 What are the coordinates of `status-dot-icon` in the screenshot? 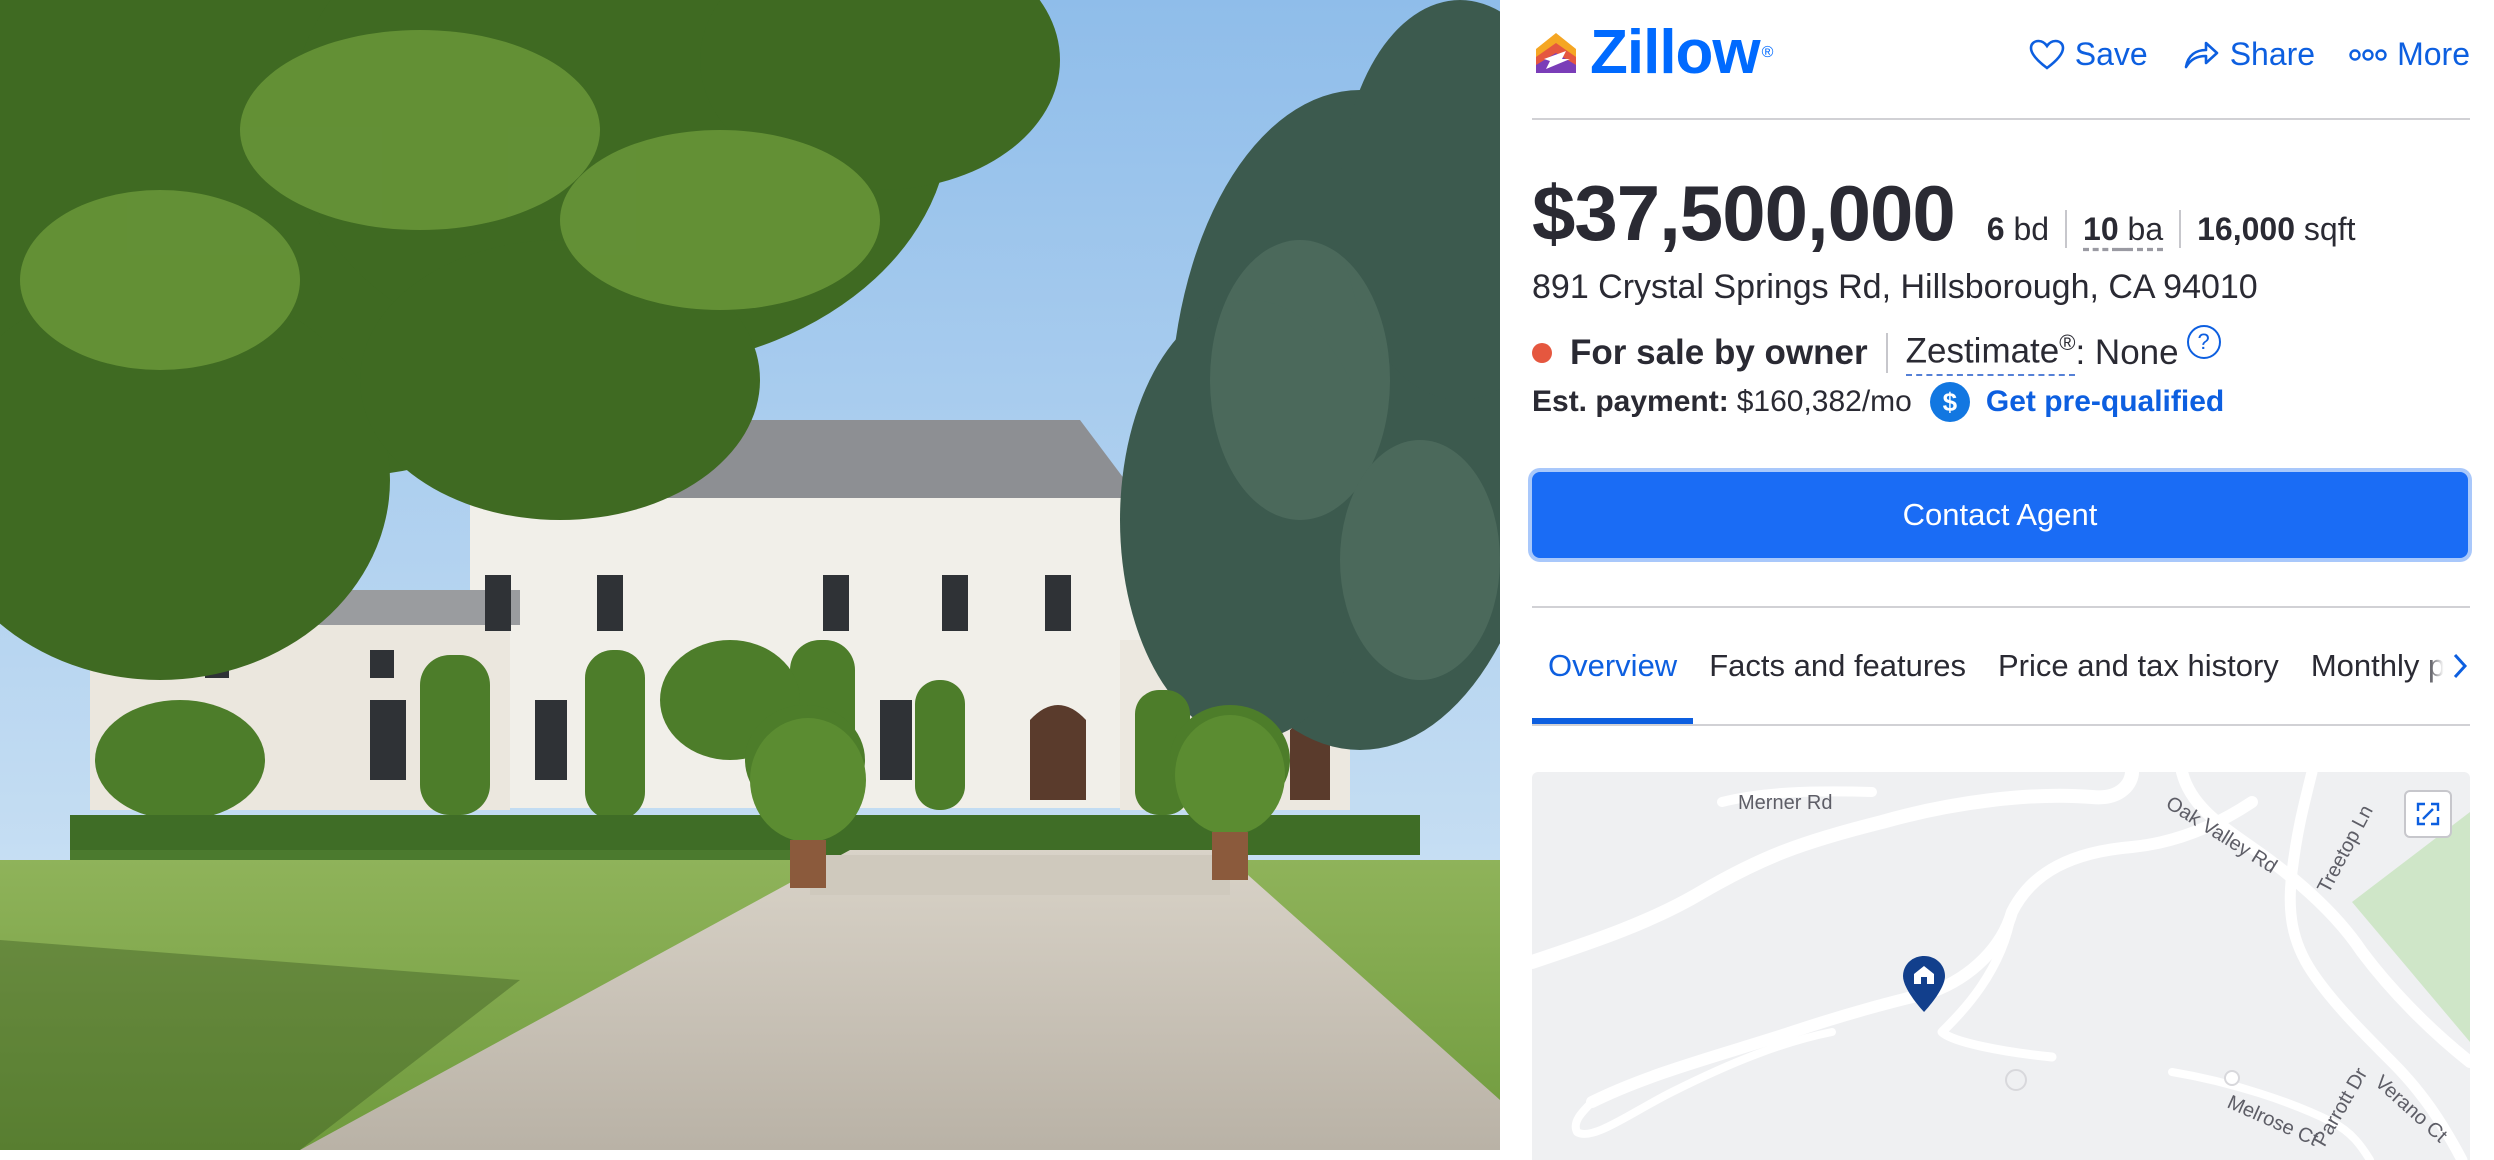 It's located at (1542, 352).